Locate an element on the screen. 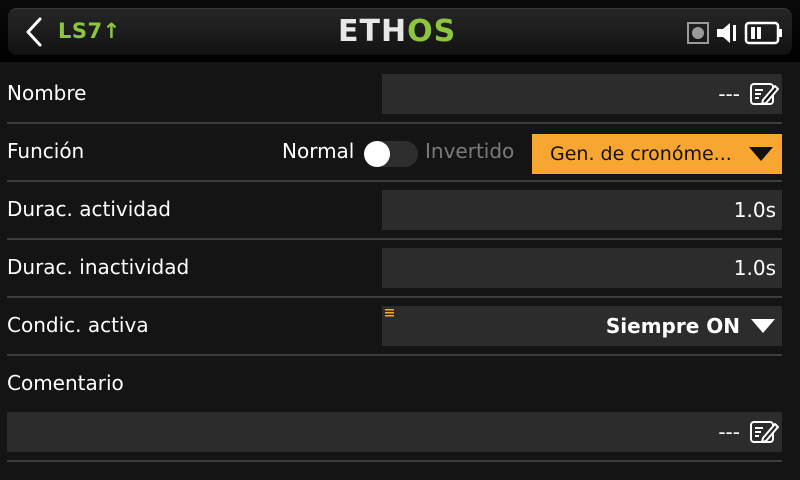 This screenshot has height=480, width=800. comment-value: --- is located at coordinates (729, 432).